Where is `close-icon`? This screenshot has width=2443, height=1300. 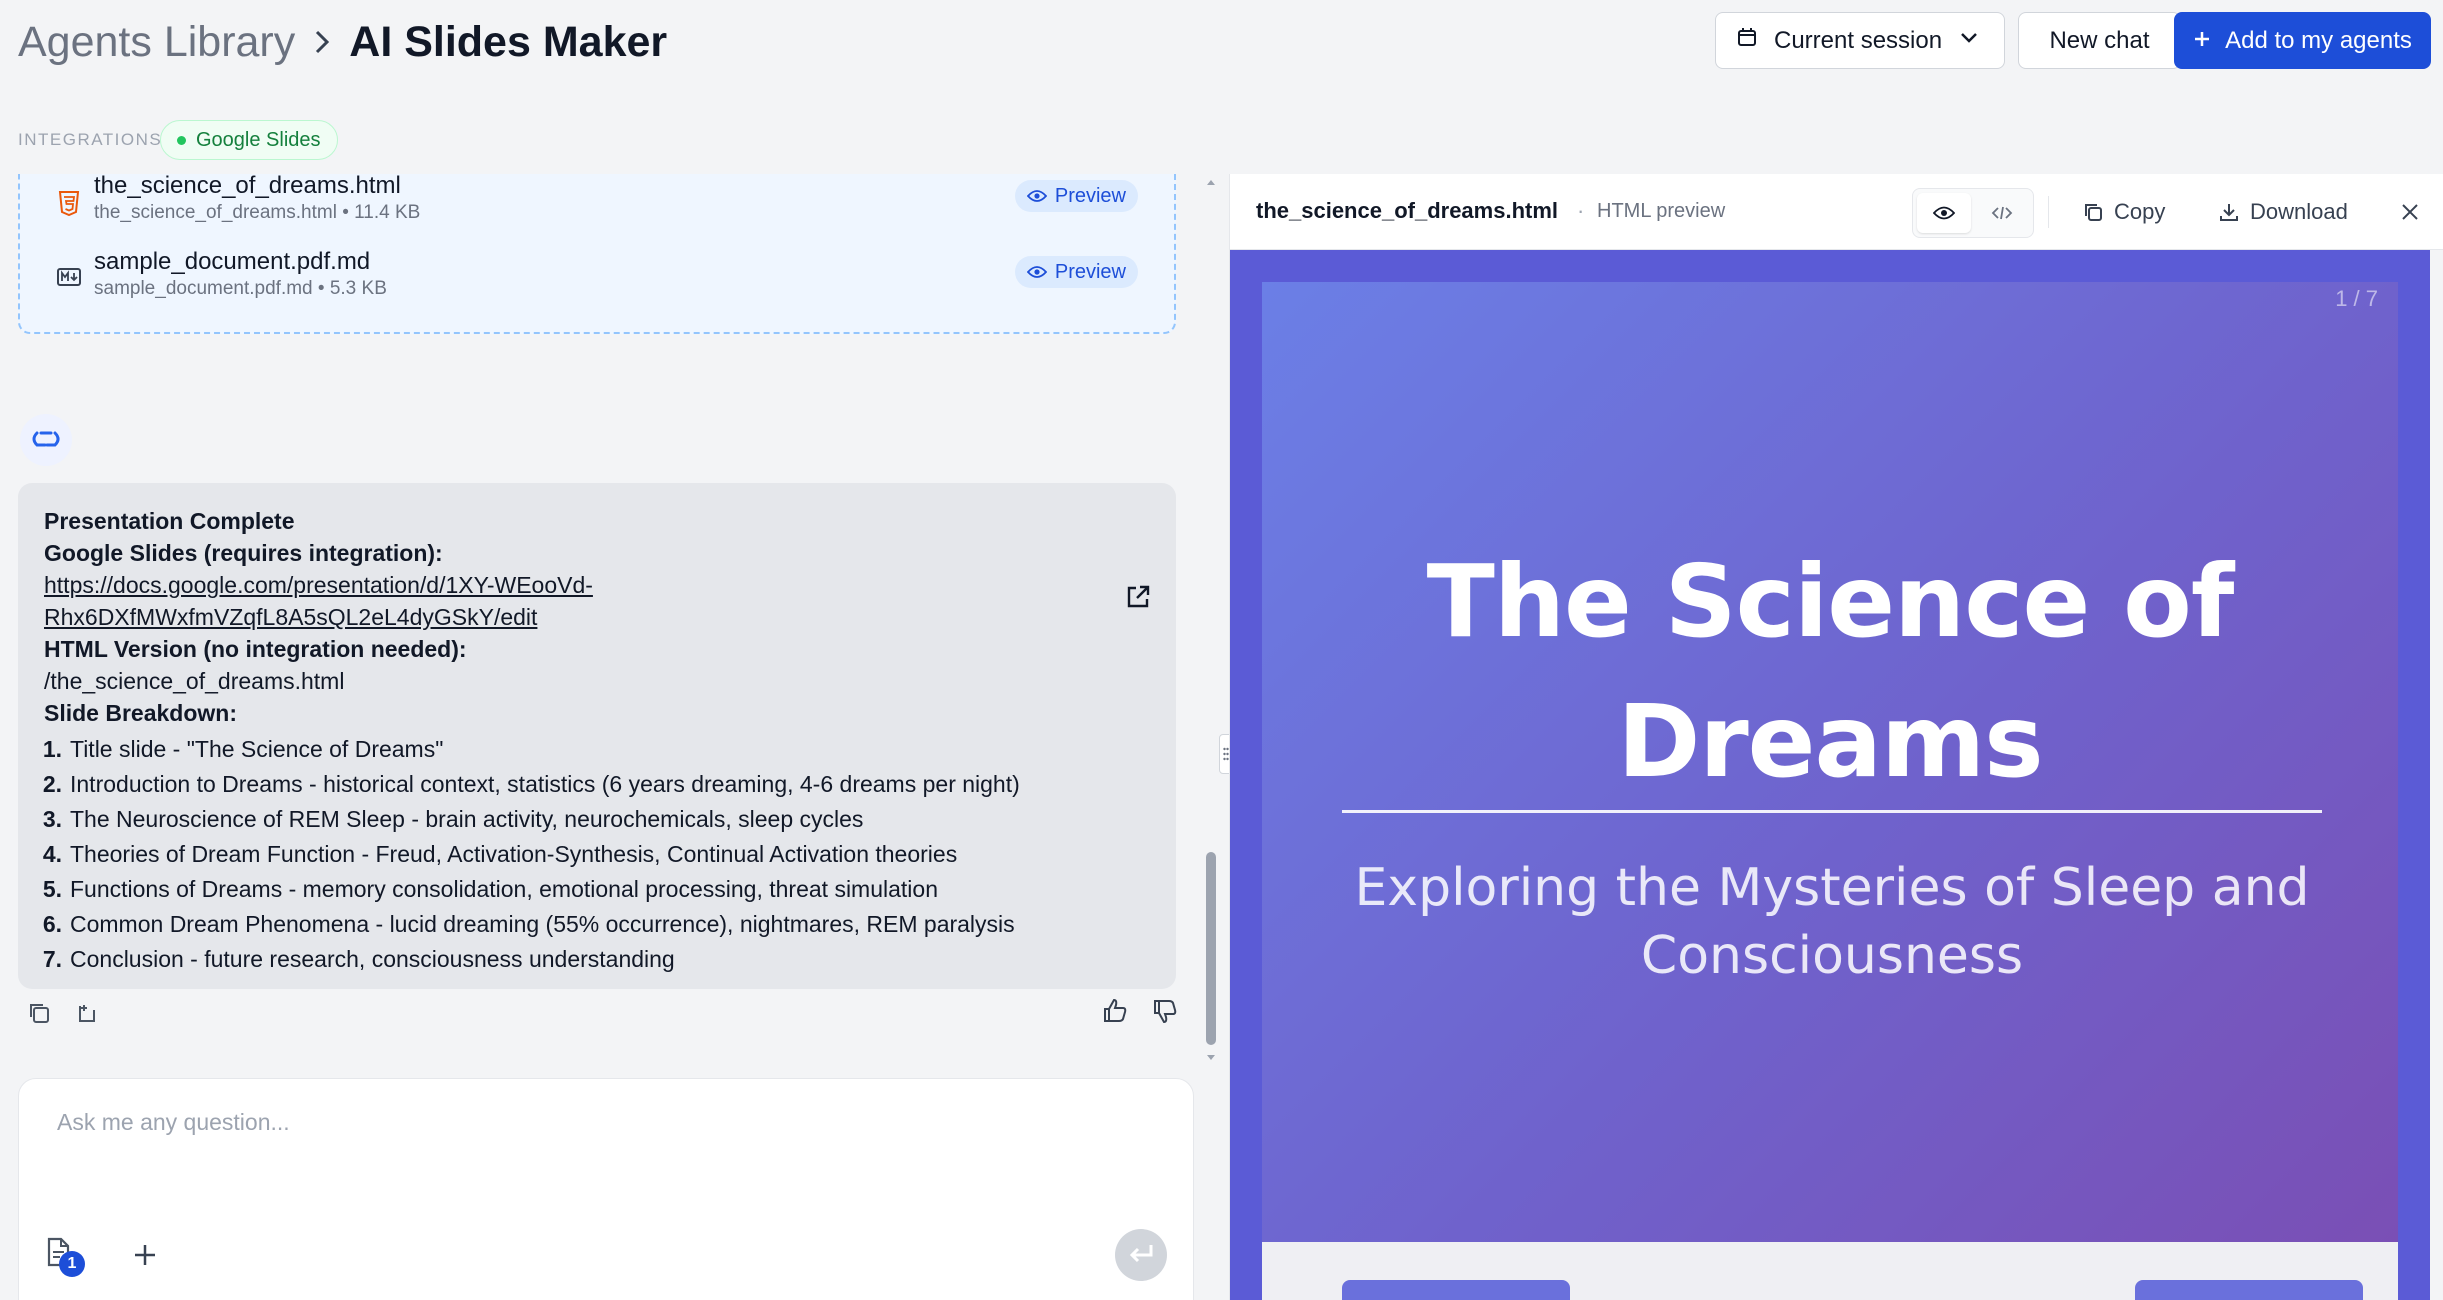
close-icon is located at coordinates (2410, 212).